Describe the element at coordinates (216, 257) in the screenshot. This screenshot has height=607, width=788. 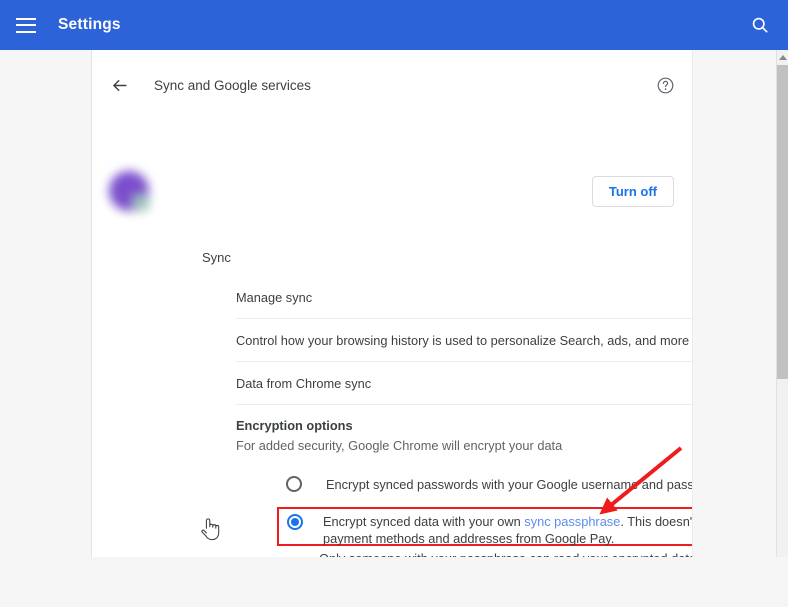
I see `sync-section-label: Sync` at that location.